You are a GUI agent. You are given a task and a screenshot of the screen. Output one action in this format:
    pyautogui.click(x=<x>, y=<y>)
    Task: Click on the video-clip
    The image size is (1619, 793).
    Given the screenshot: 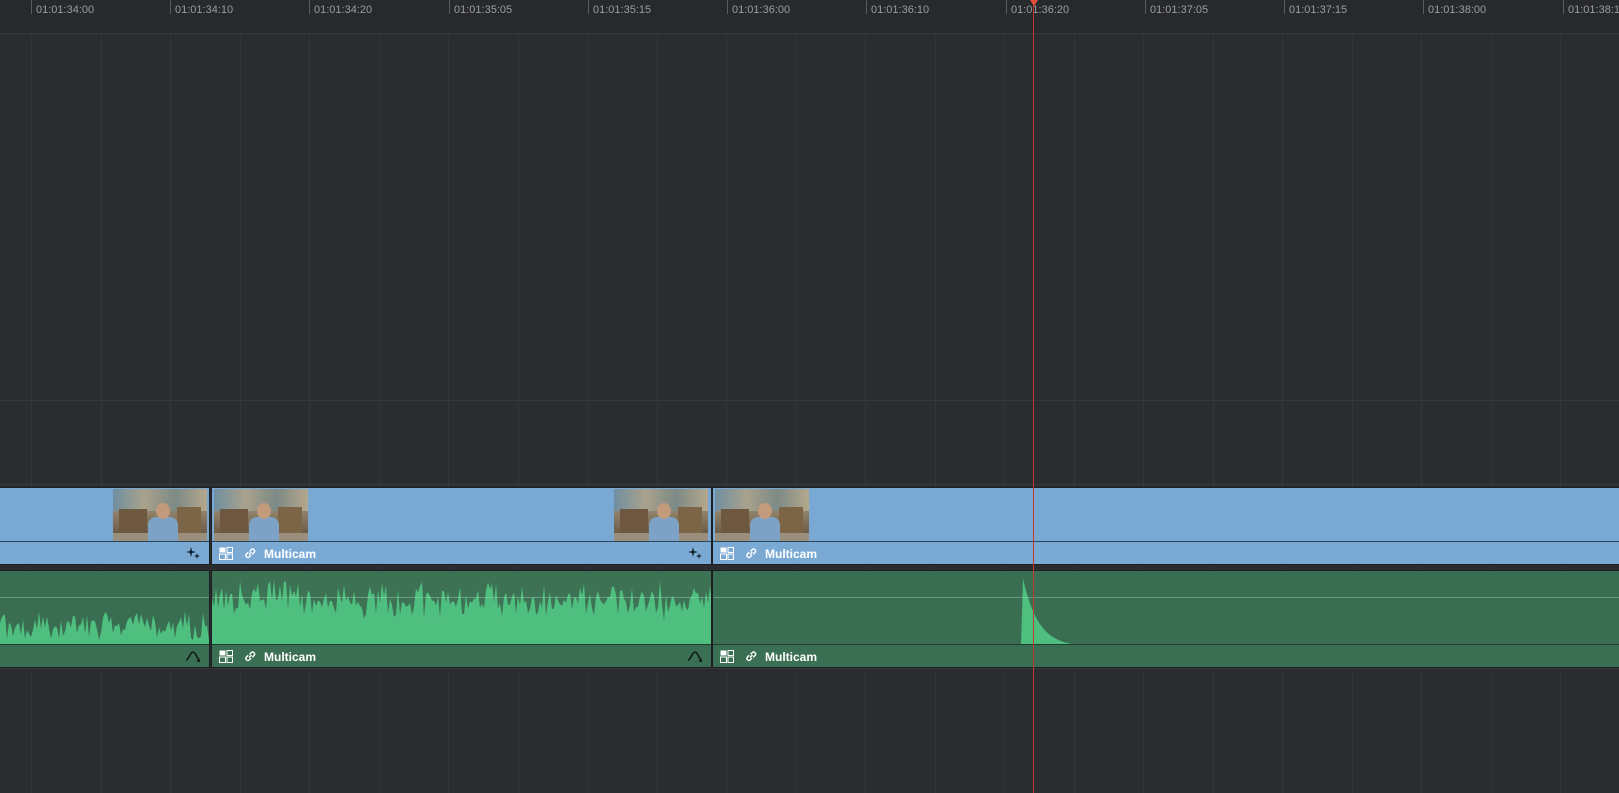 What is the action you would take?
    pyautogui.click(x=105, y=526)
    